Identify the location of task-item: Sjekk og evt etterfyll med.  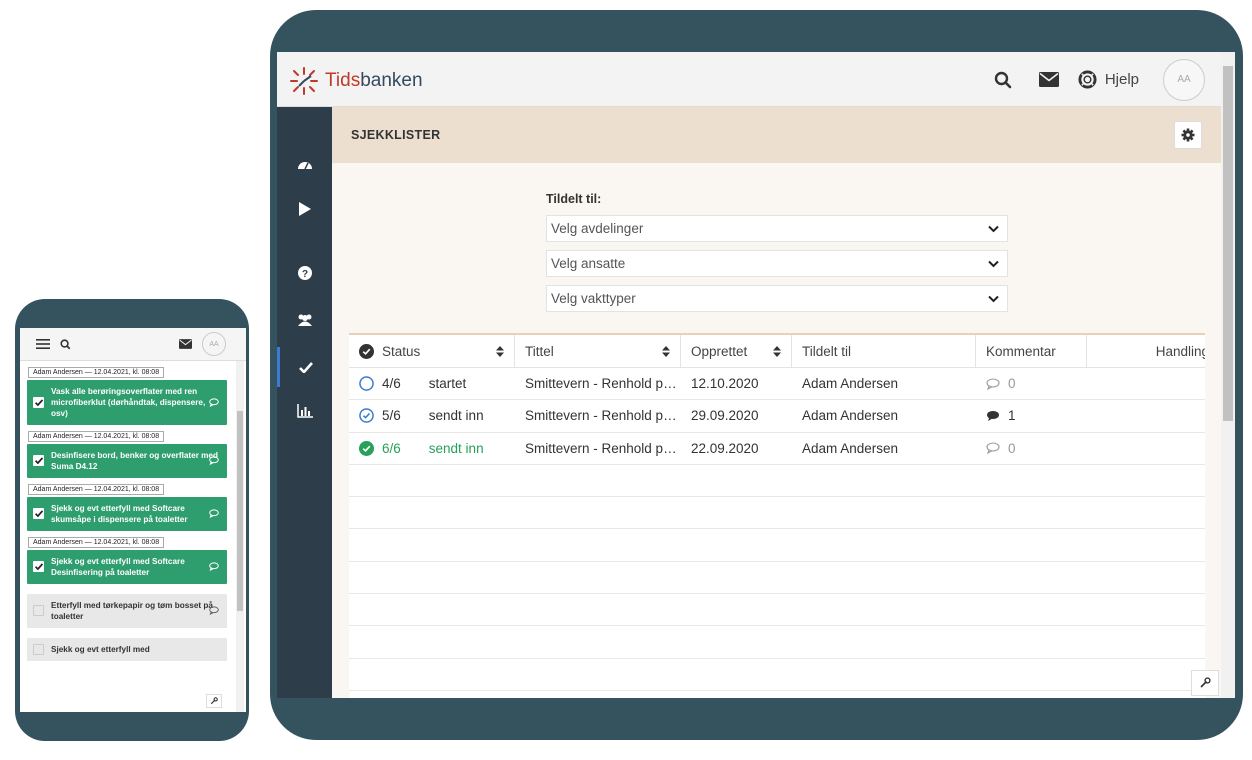
(127, 649).